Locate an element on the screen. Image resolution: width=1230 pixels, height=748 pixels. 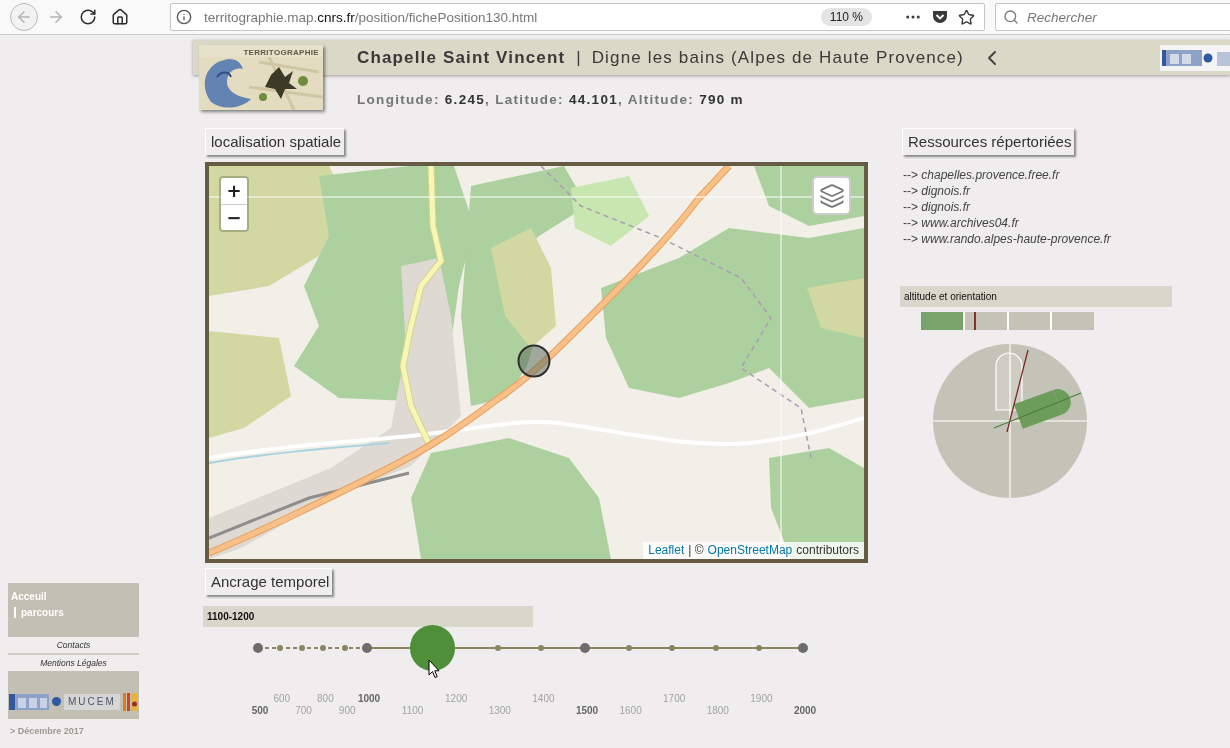
year-label: 1800 is located at coordinates (717, 711).